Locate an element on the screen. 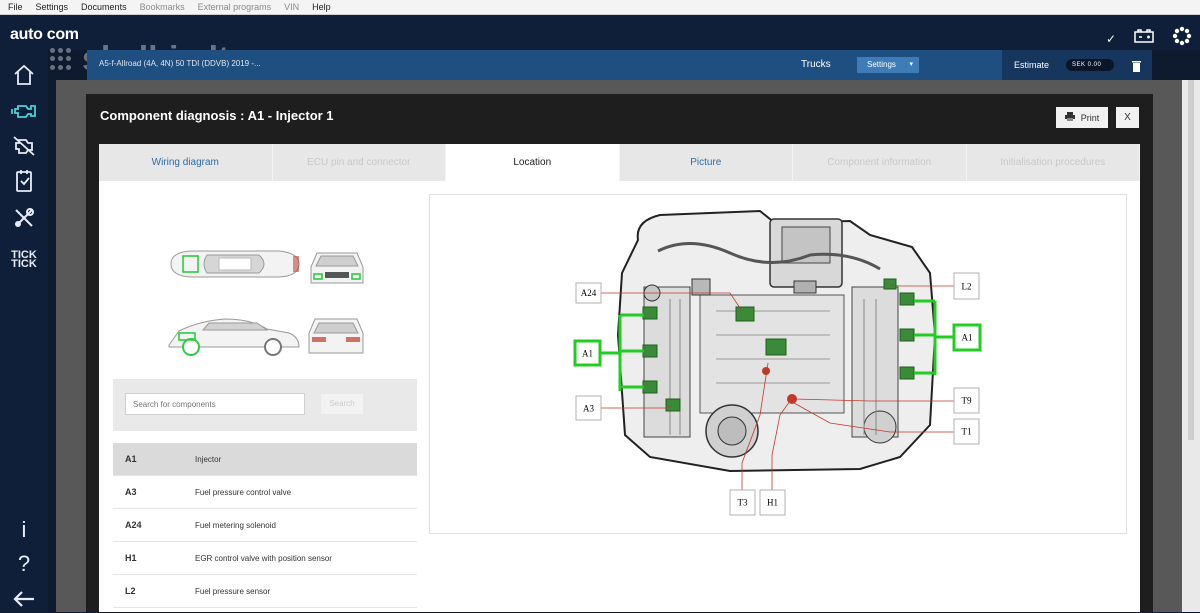 The height and width of the screenshot is (613, 1200). menu-vin: VIN is located at coordinates (291, 7).